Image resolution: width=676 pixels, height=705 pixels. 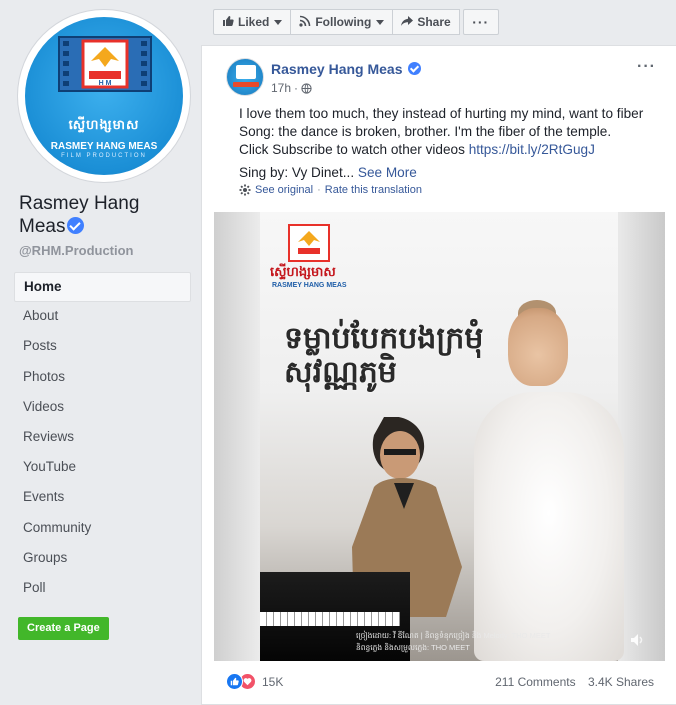 What do you see at coordinates (254, 681) in the screenshot?
I see `reactions-summary: 15K` at bounding box center [254, 681].